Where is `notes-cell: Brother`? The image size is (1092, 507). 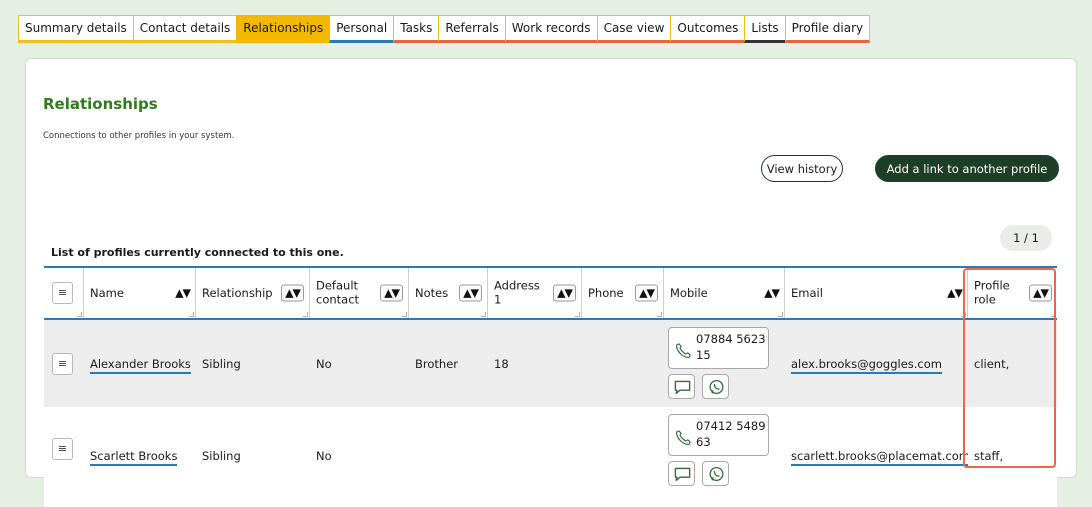
notes-cell: Brother is located at coordinates (448, 363).